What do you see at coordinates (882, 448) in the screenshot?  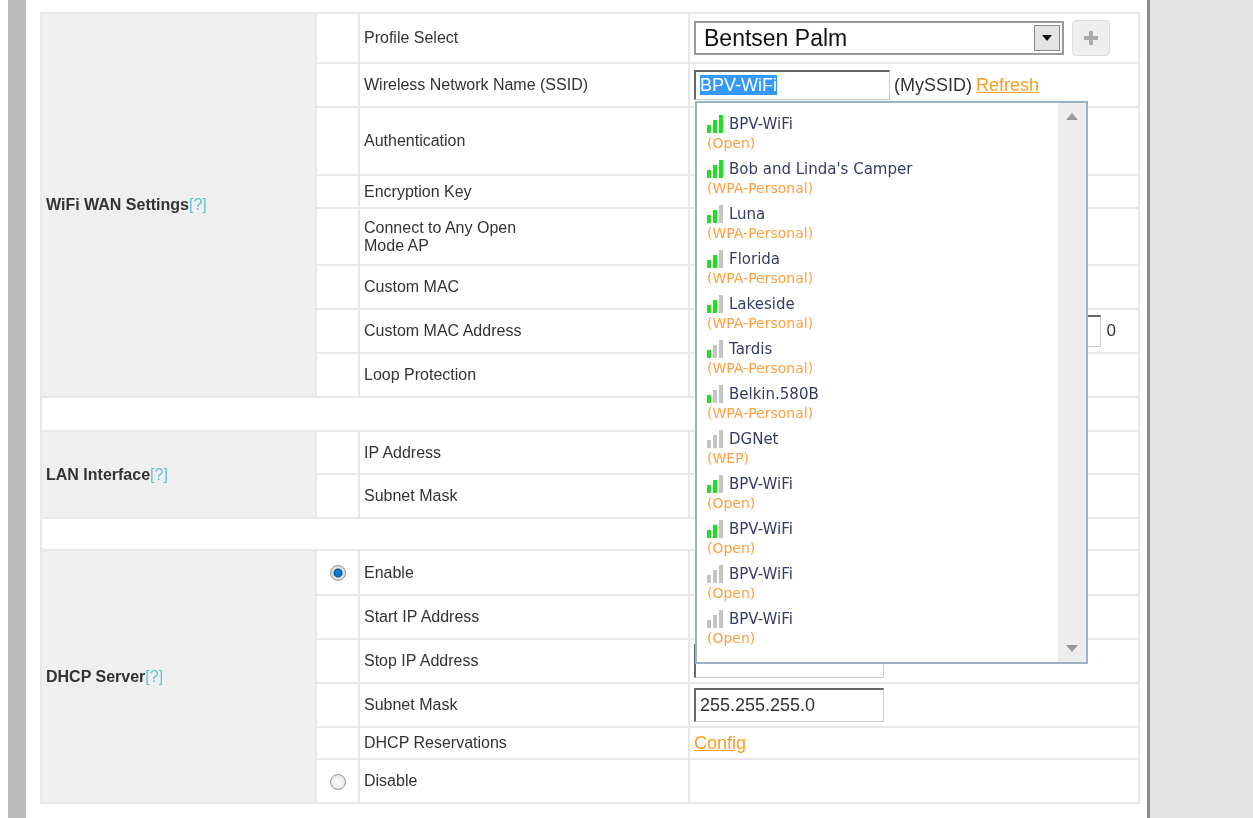 I see `network-item: DGNet (WEP)` at bounding box center [882, 448].